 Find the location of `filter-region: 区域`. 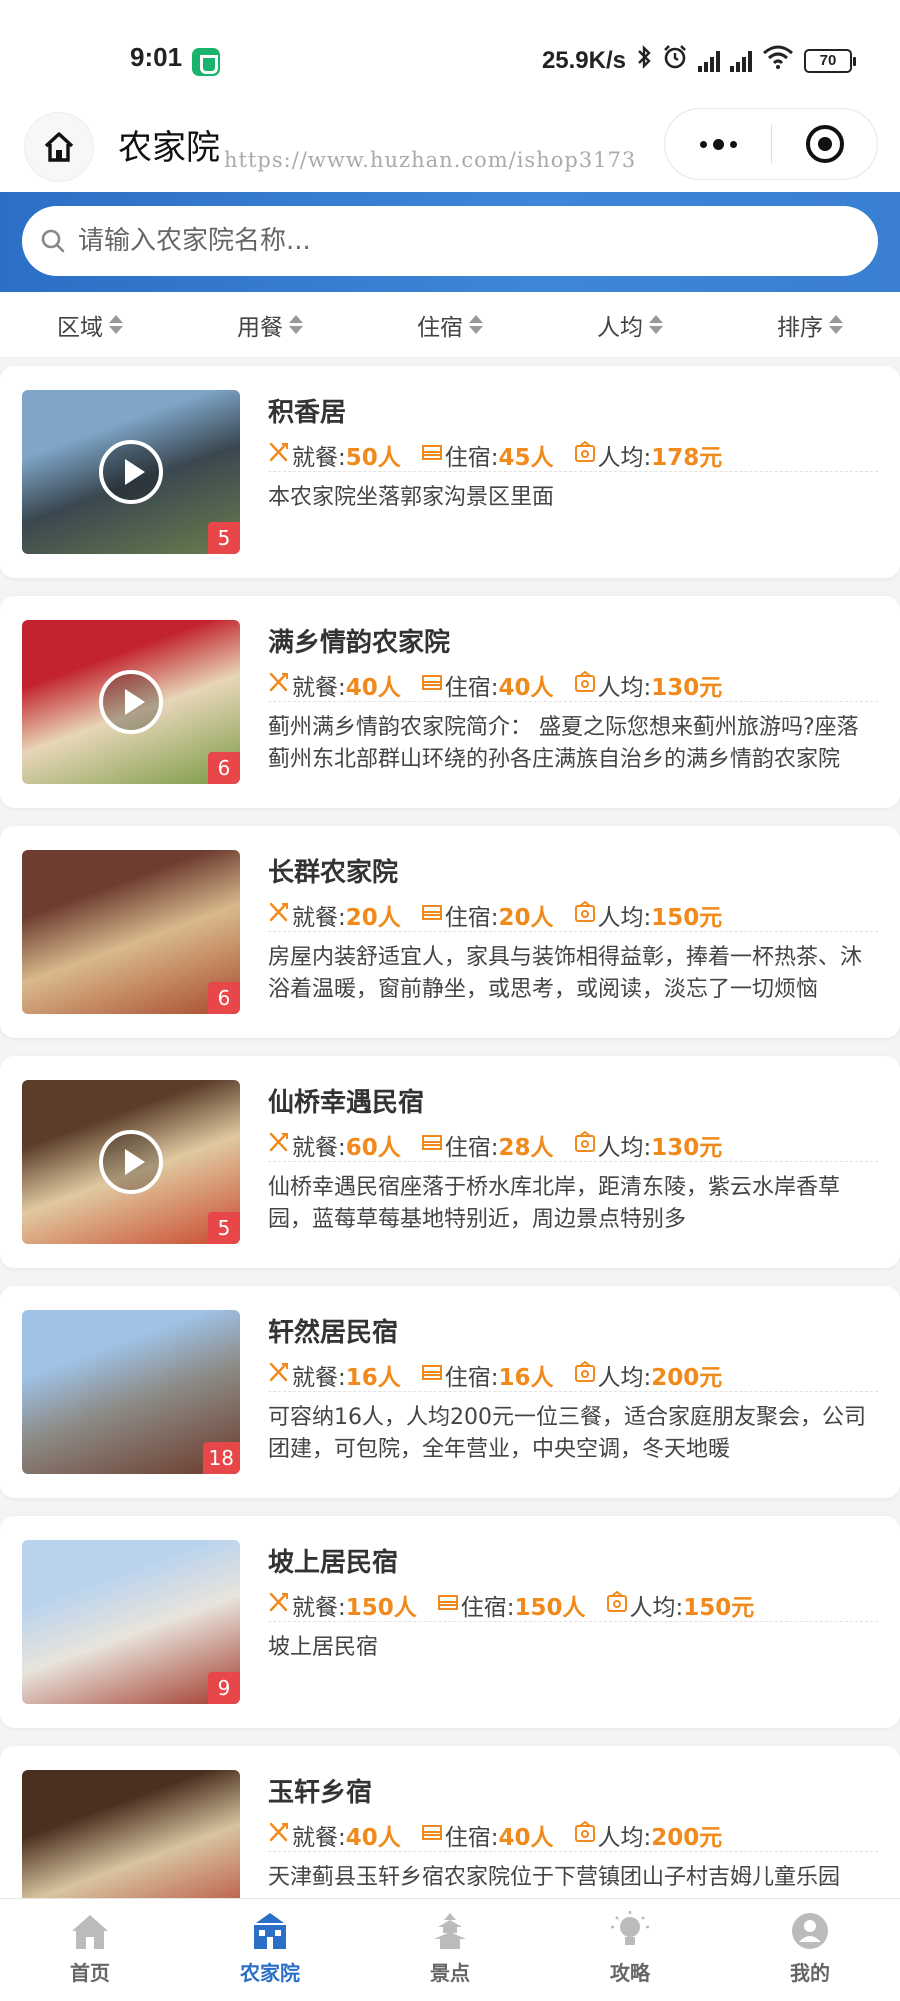

filter-region: 区域 is located at coordinates (90, 325).